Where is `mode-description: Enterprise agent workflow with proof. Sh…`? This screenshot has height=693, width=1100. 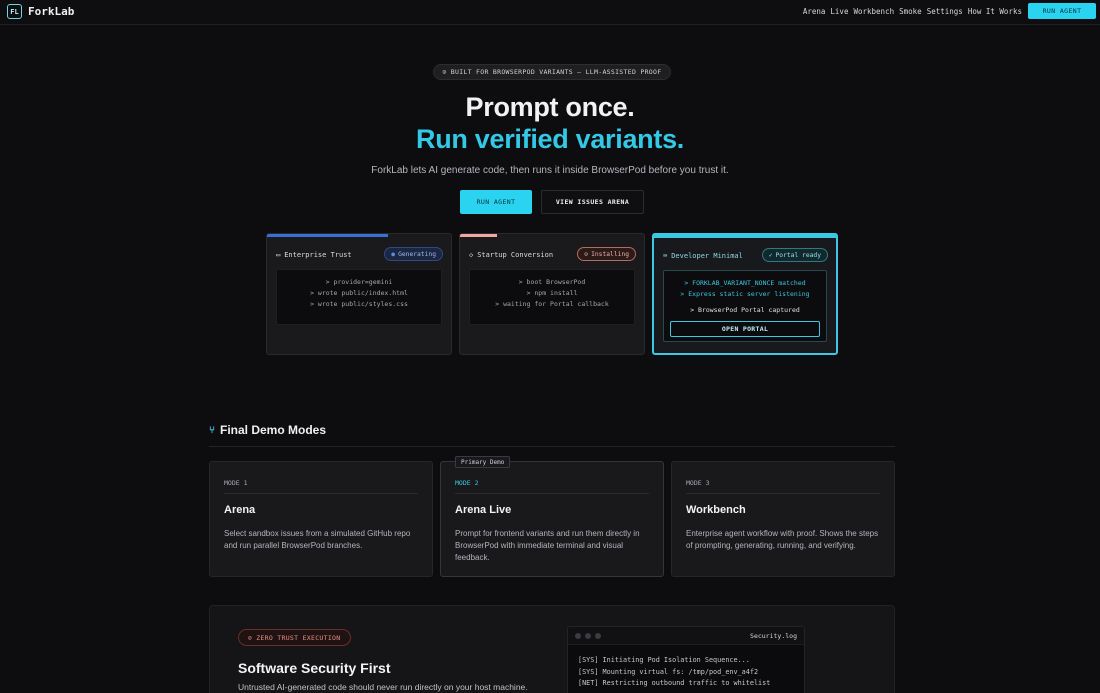
mode-description: Enterprise agent workflow with proof. Sh… is located at coordinates (782, 539).